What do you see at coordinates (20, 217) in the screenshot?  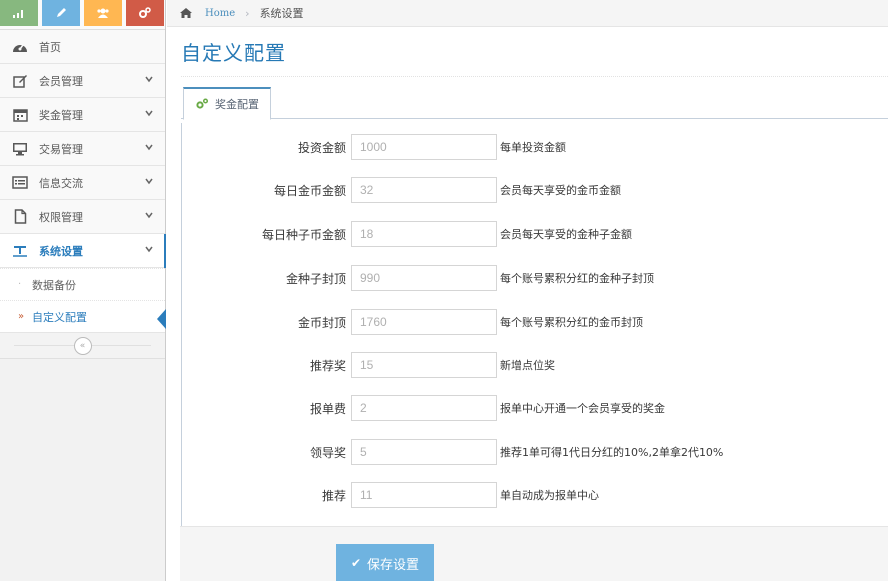 I see `file-icon` at bounding box center [20, 217].